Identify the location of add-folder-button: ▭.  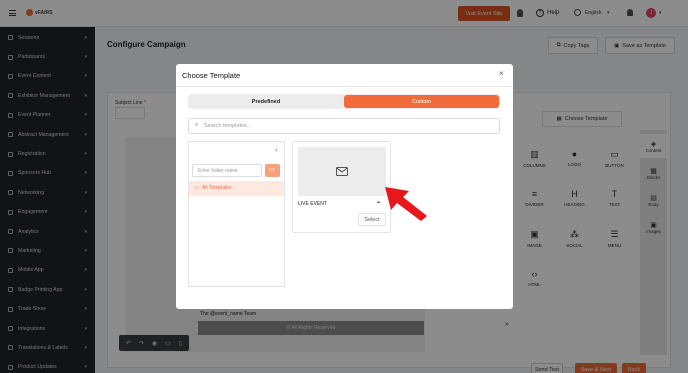
(272, 170).